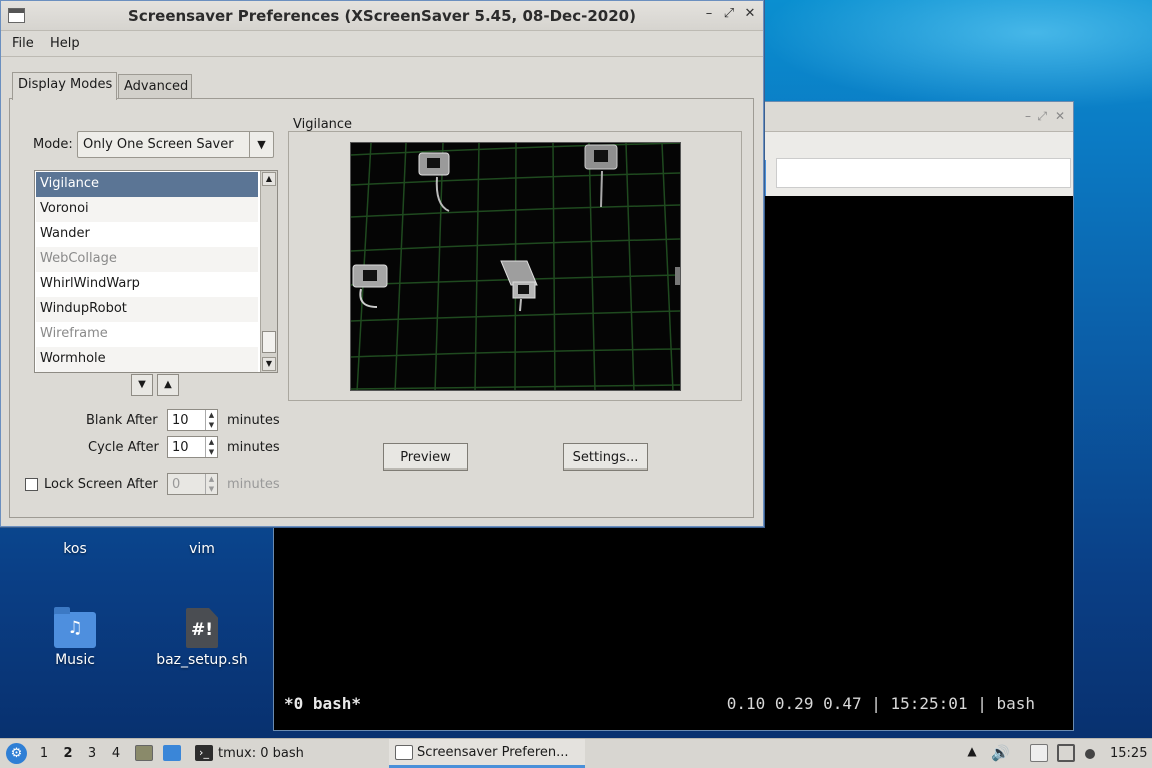  Describe the element at coordinates (144, 753) in the screenshot. I see `file-manager-icon` at that location.